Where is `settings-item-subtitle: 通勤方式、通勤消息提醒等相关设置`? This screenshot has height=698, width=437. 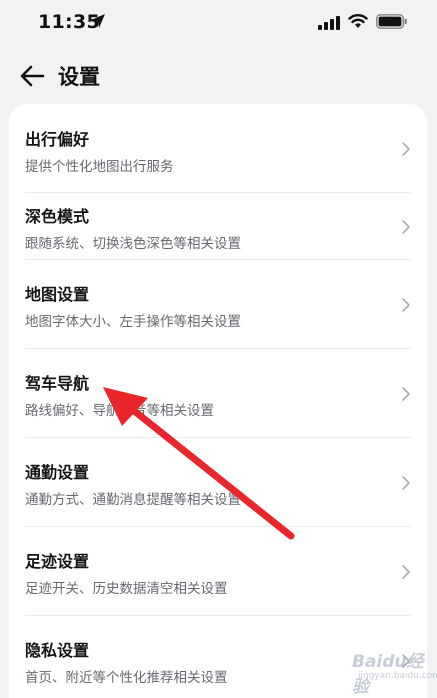
settings-item-subtitle: 通勤方式、通勤消息提醒等相关设置 is located at coordinates (133, 500).